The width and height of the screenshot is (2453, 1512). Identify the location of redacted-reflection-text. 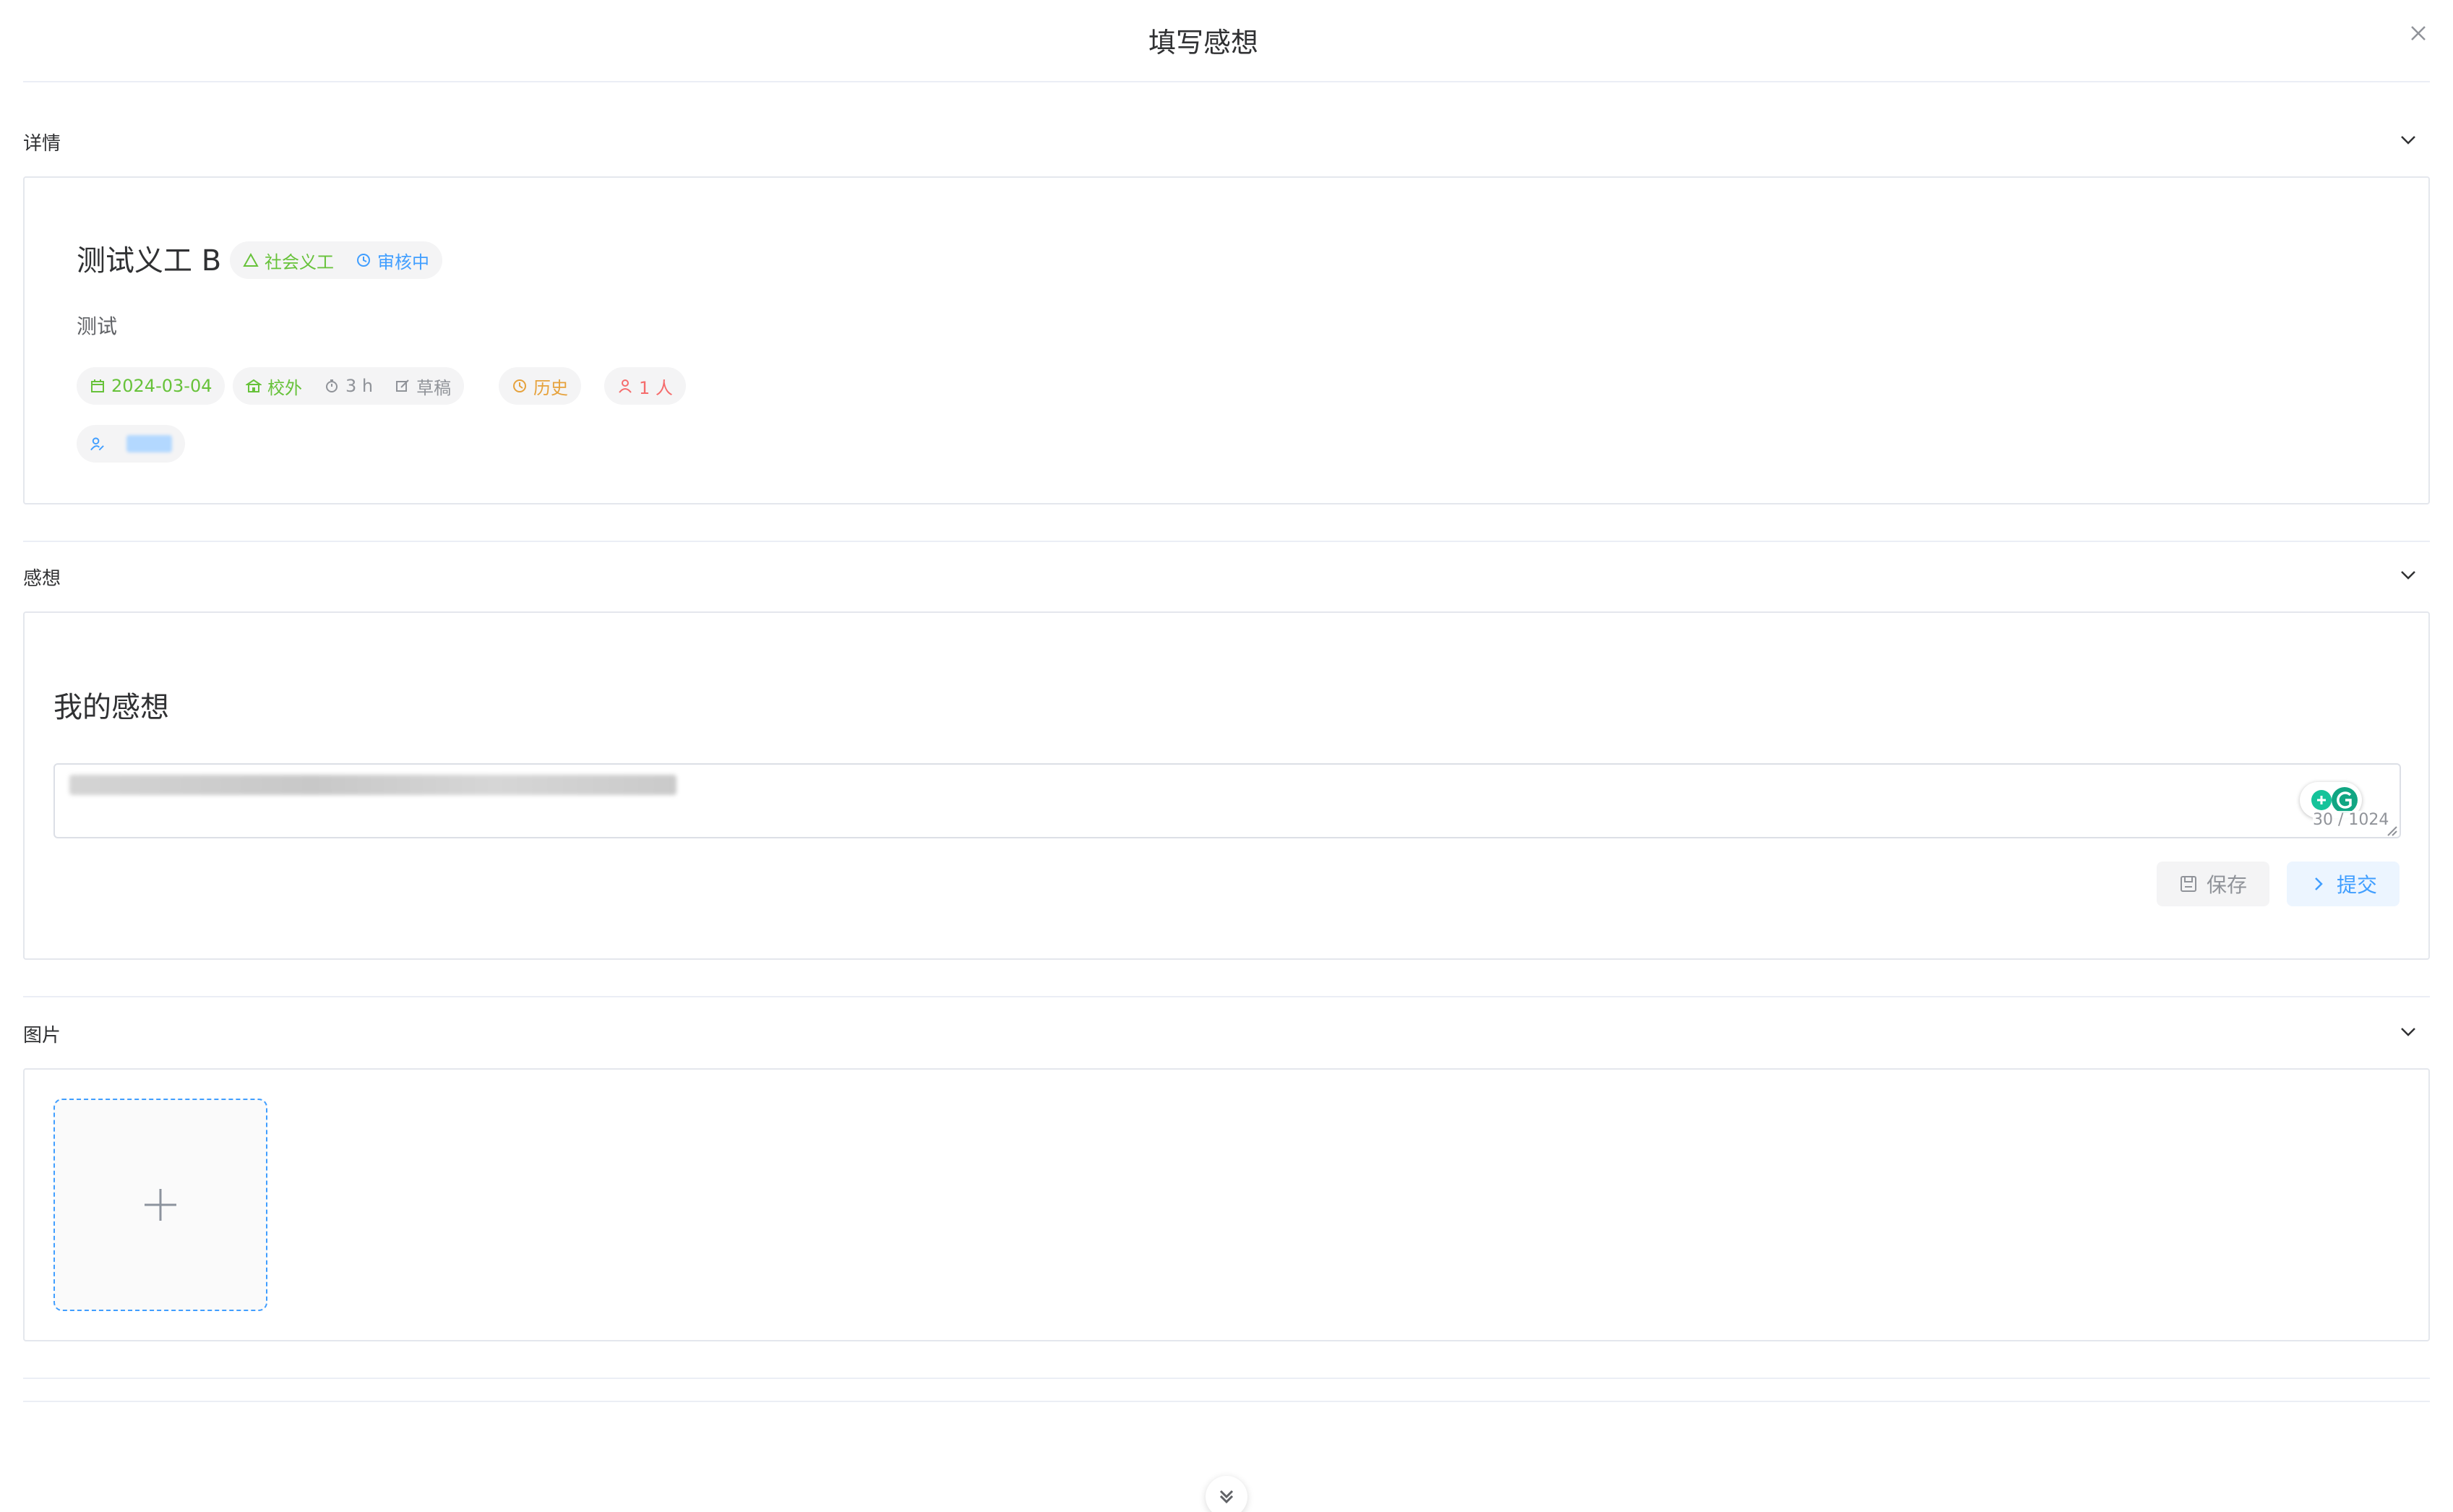
(373, 785).